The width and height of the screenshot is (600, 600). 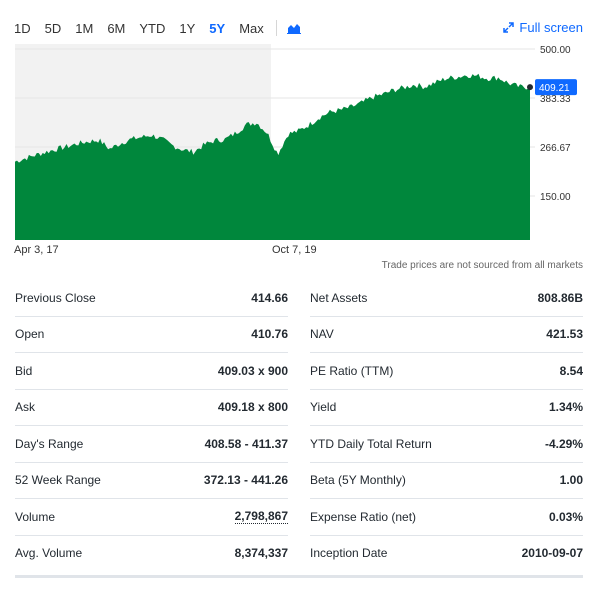 I want to click on stat-value: 409.18 x 800, so click(x=252, y=407).